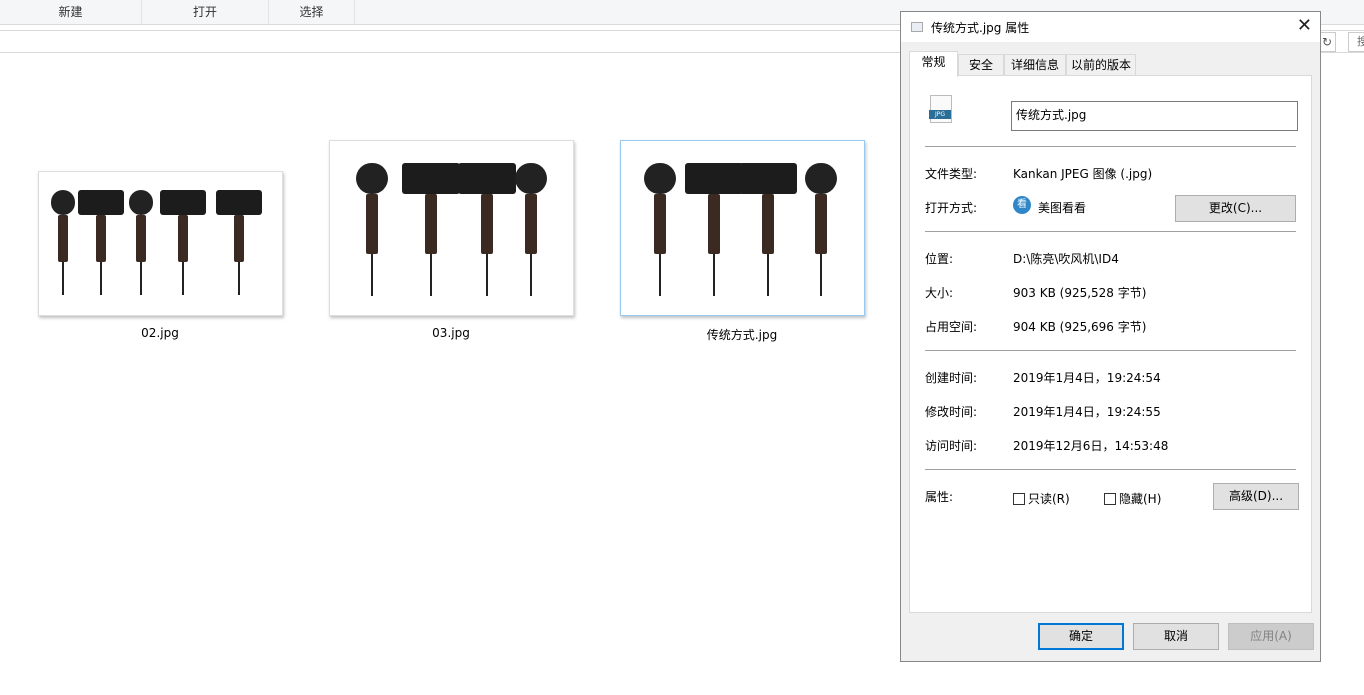  What do you see at coordinates (1080, 293) in the screenshot?
I see `size-value: 903 KB (925,528 字节)` at bounding box center [1080, 293].